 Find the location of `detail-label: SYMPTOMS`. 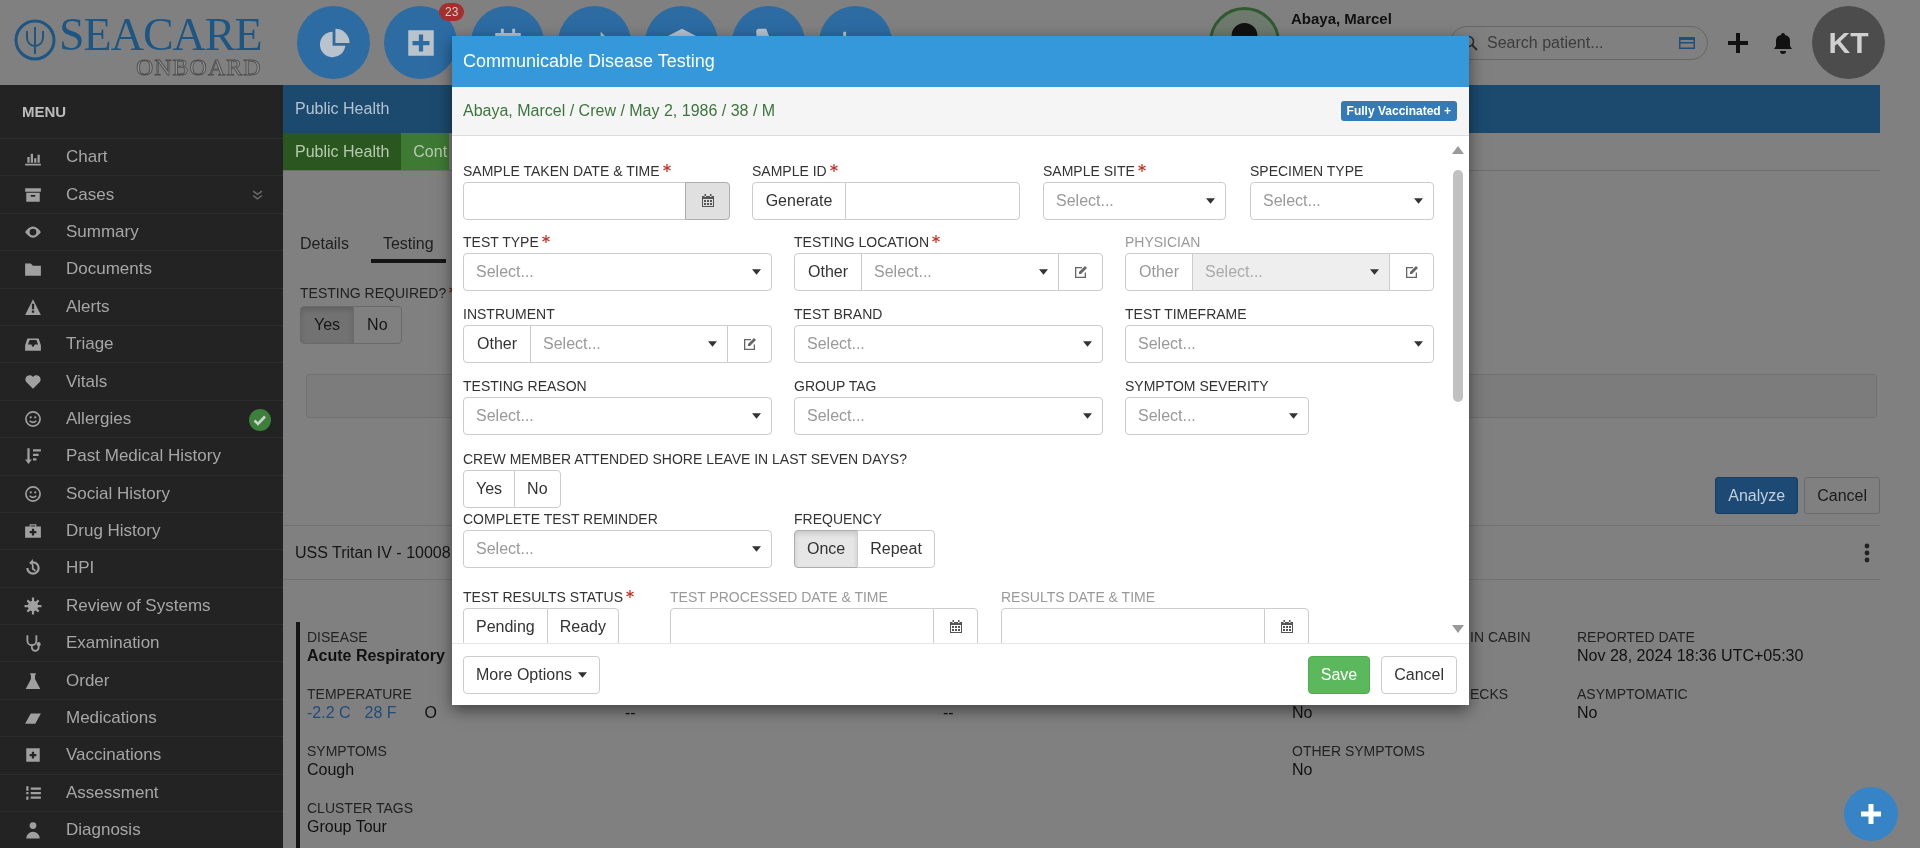

detail-label: SYMPTOMS is located at coordinates (347, 751).